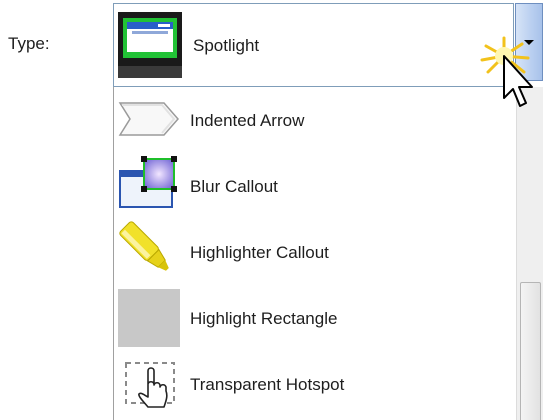  What do you see at coordinates (148, 119) in the screenshot?
I see `indented-arrow-icon` at bounding box center [148, 119].